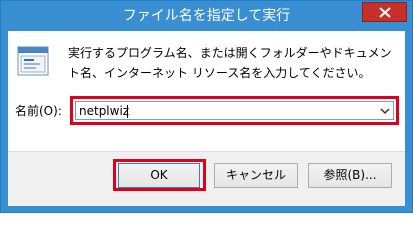  What do you see at coordinates (127, 111) in the screenshot?
I see `text-caret` at bounding box center [127, 111].